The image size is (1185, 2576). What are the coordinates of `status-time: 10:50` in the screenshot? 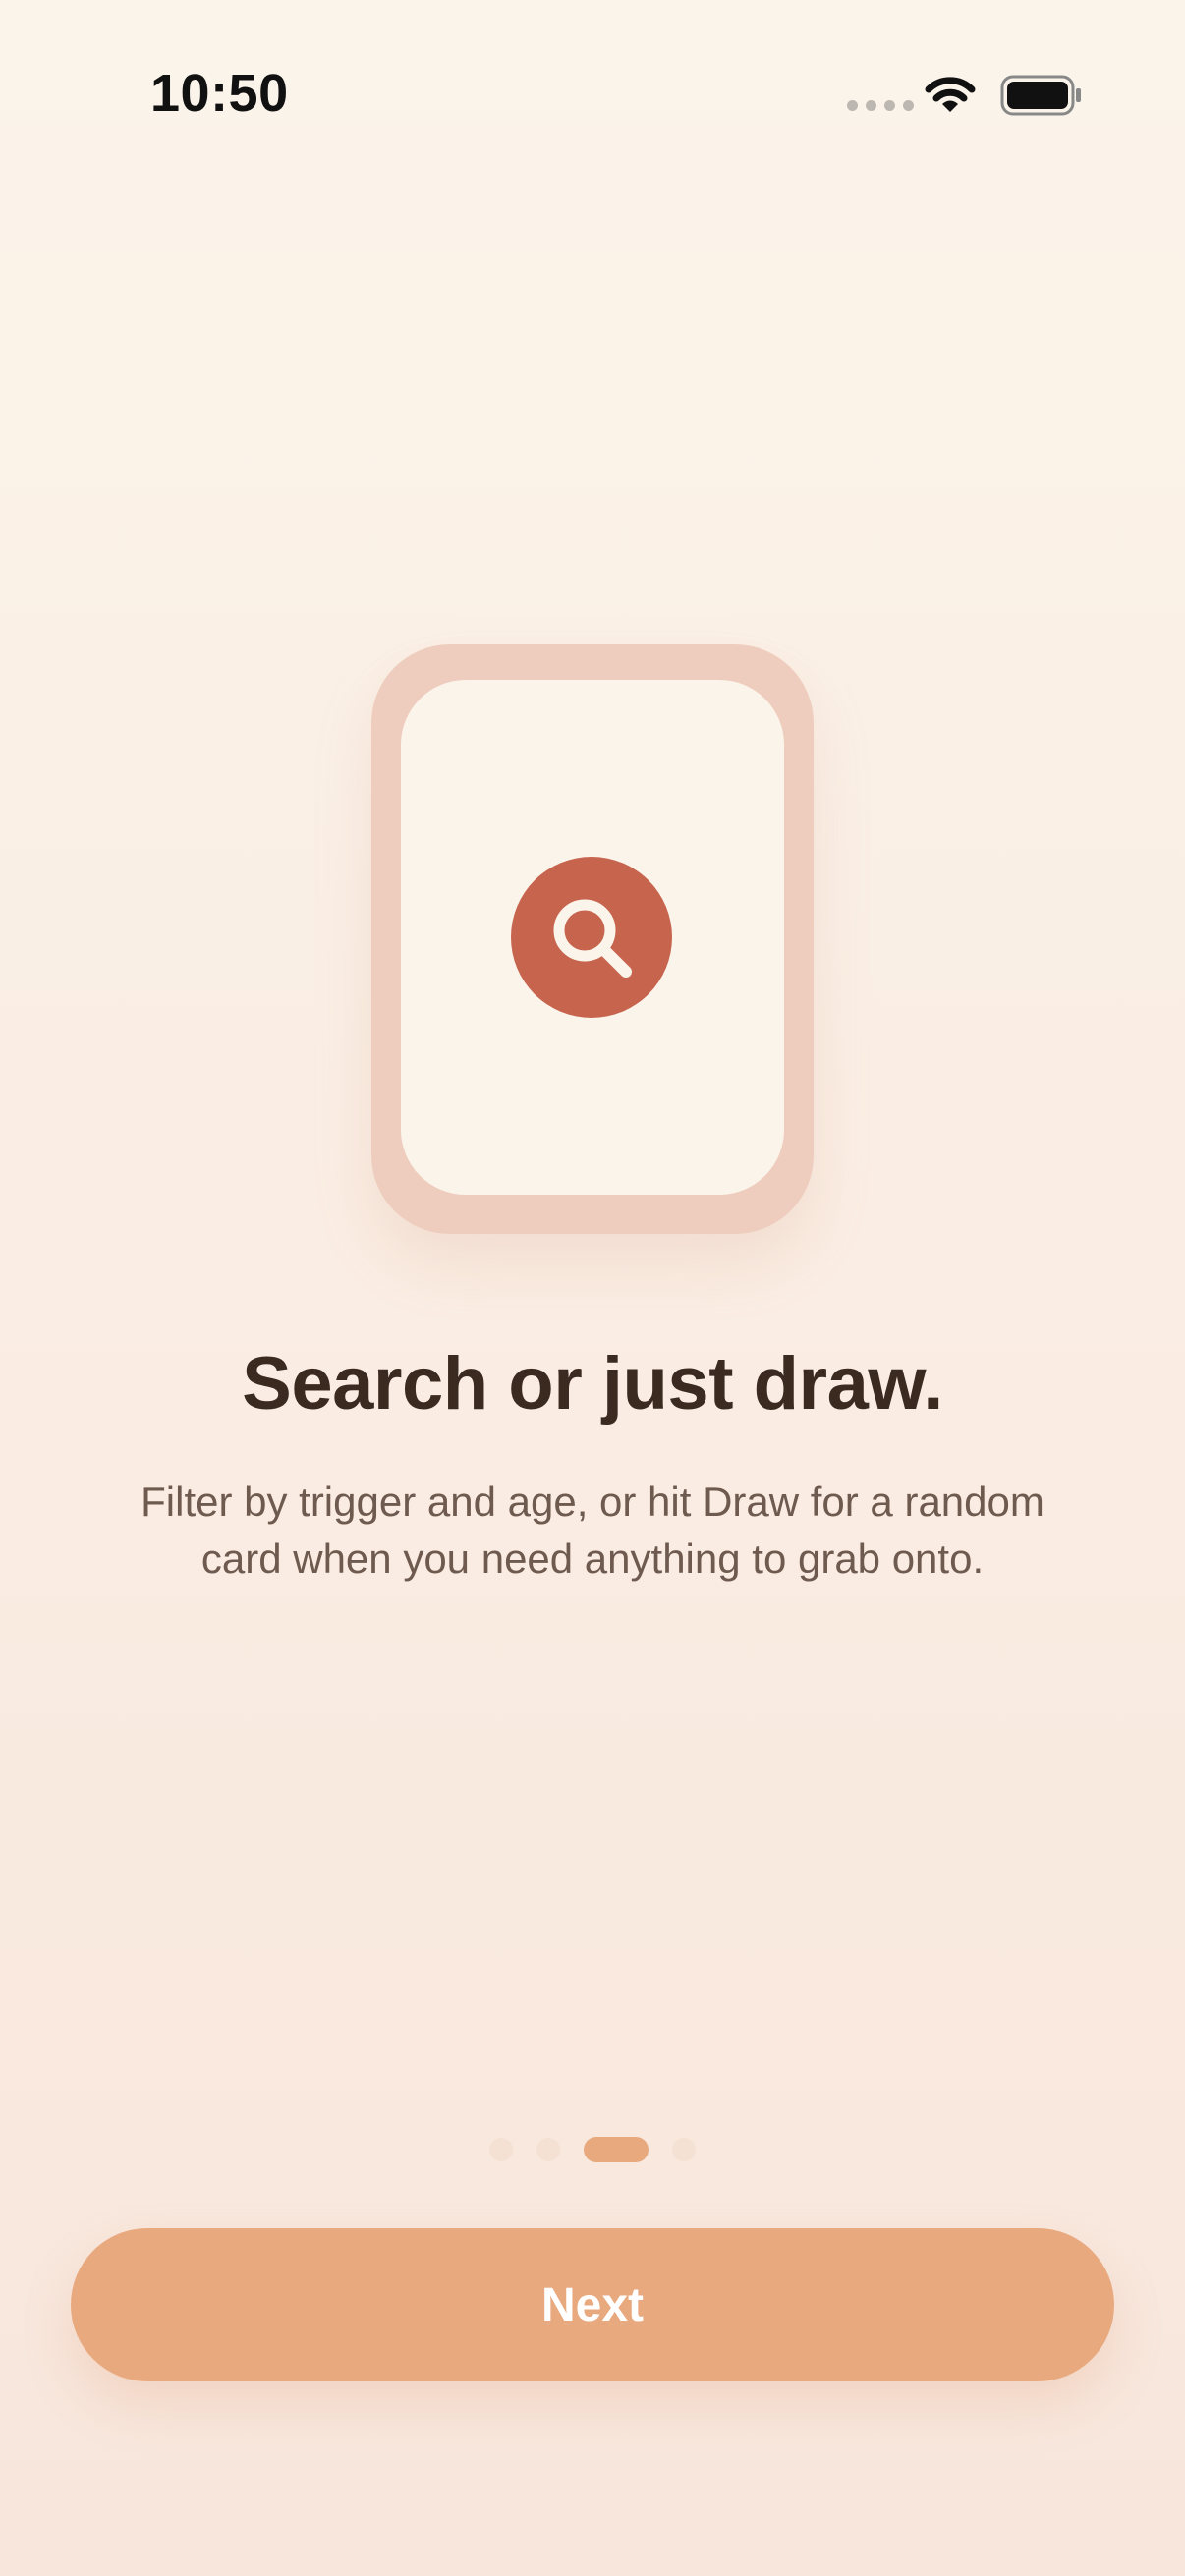 It's located at (220, 93).